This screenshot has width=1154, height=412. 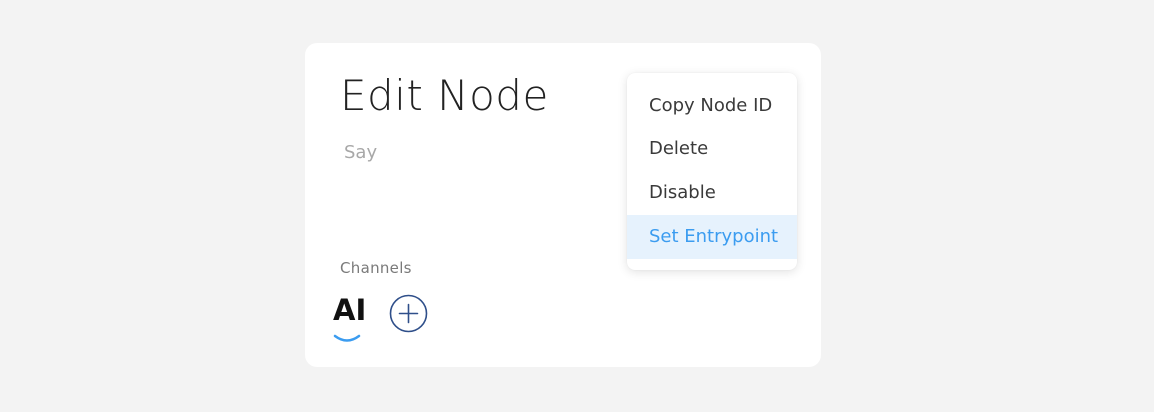 What do you see at coordinates (712, 149) in the screenshot?
I see `menu-item-delete: Delete` at bounding box center [712, 149].